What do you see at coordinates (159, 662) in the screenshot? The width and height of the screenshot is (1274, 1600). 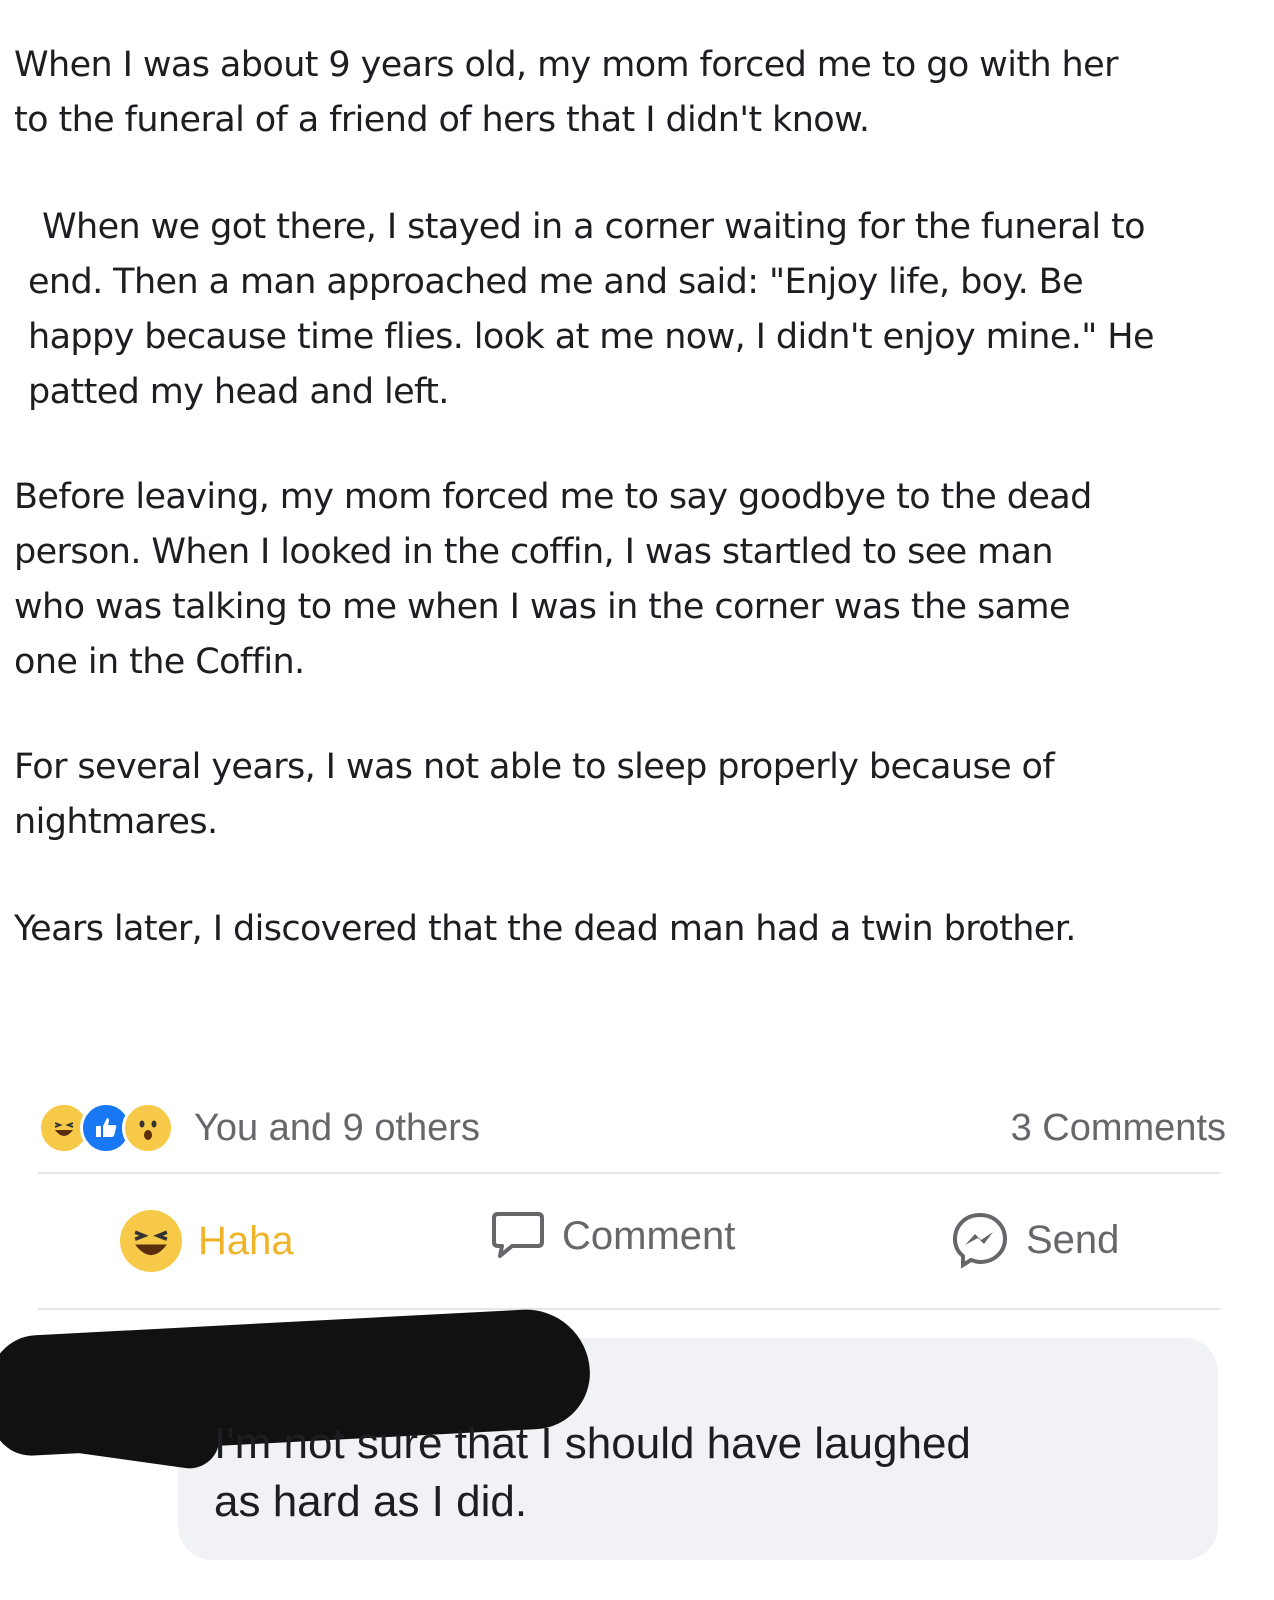 I see `post-line: one in the Coffin.` at bounding box center [159, 662].